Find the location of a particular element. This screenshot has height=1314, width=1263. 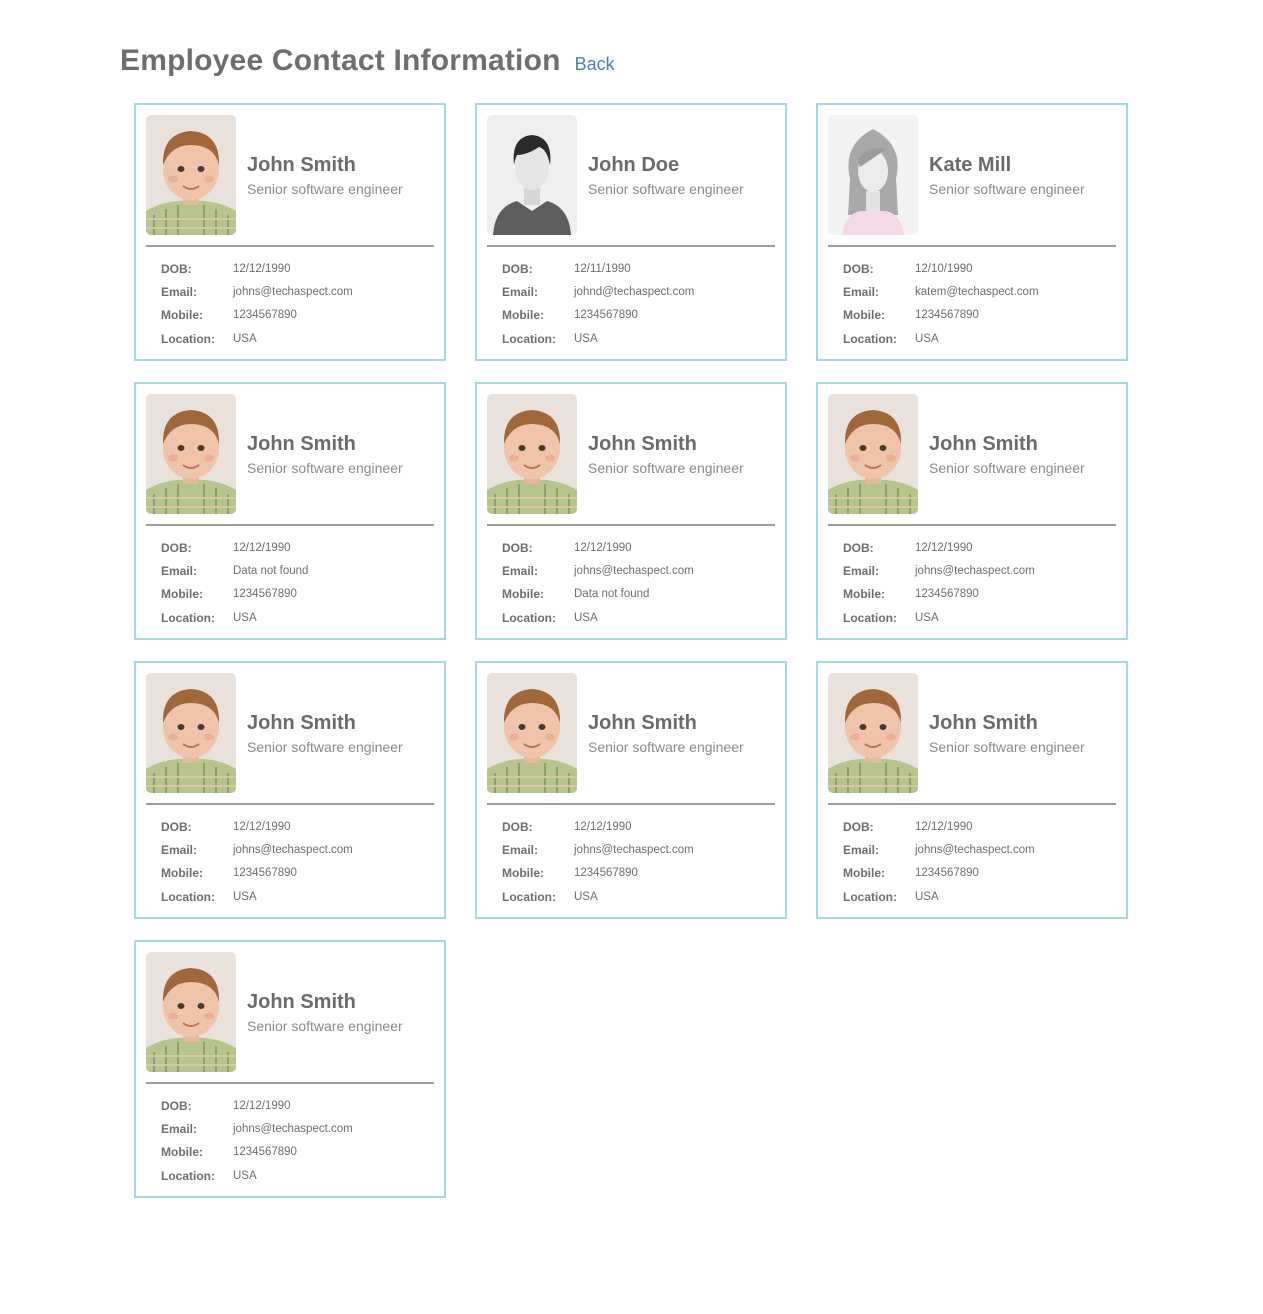

email-row: Email: katem@techaspect.com is located at coordinates (979, 291).